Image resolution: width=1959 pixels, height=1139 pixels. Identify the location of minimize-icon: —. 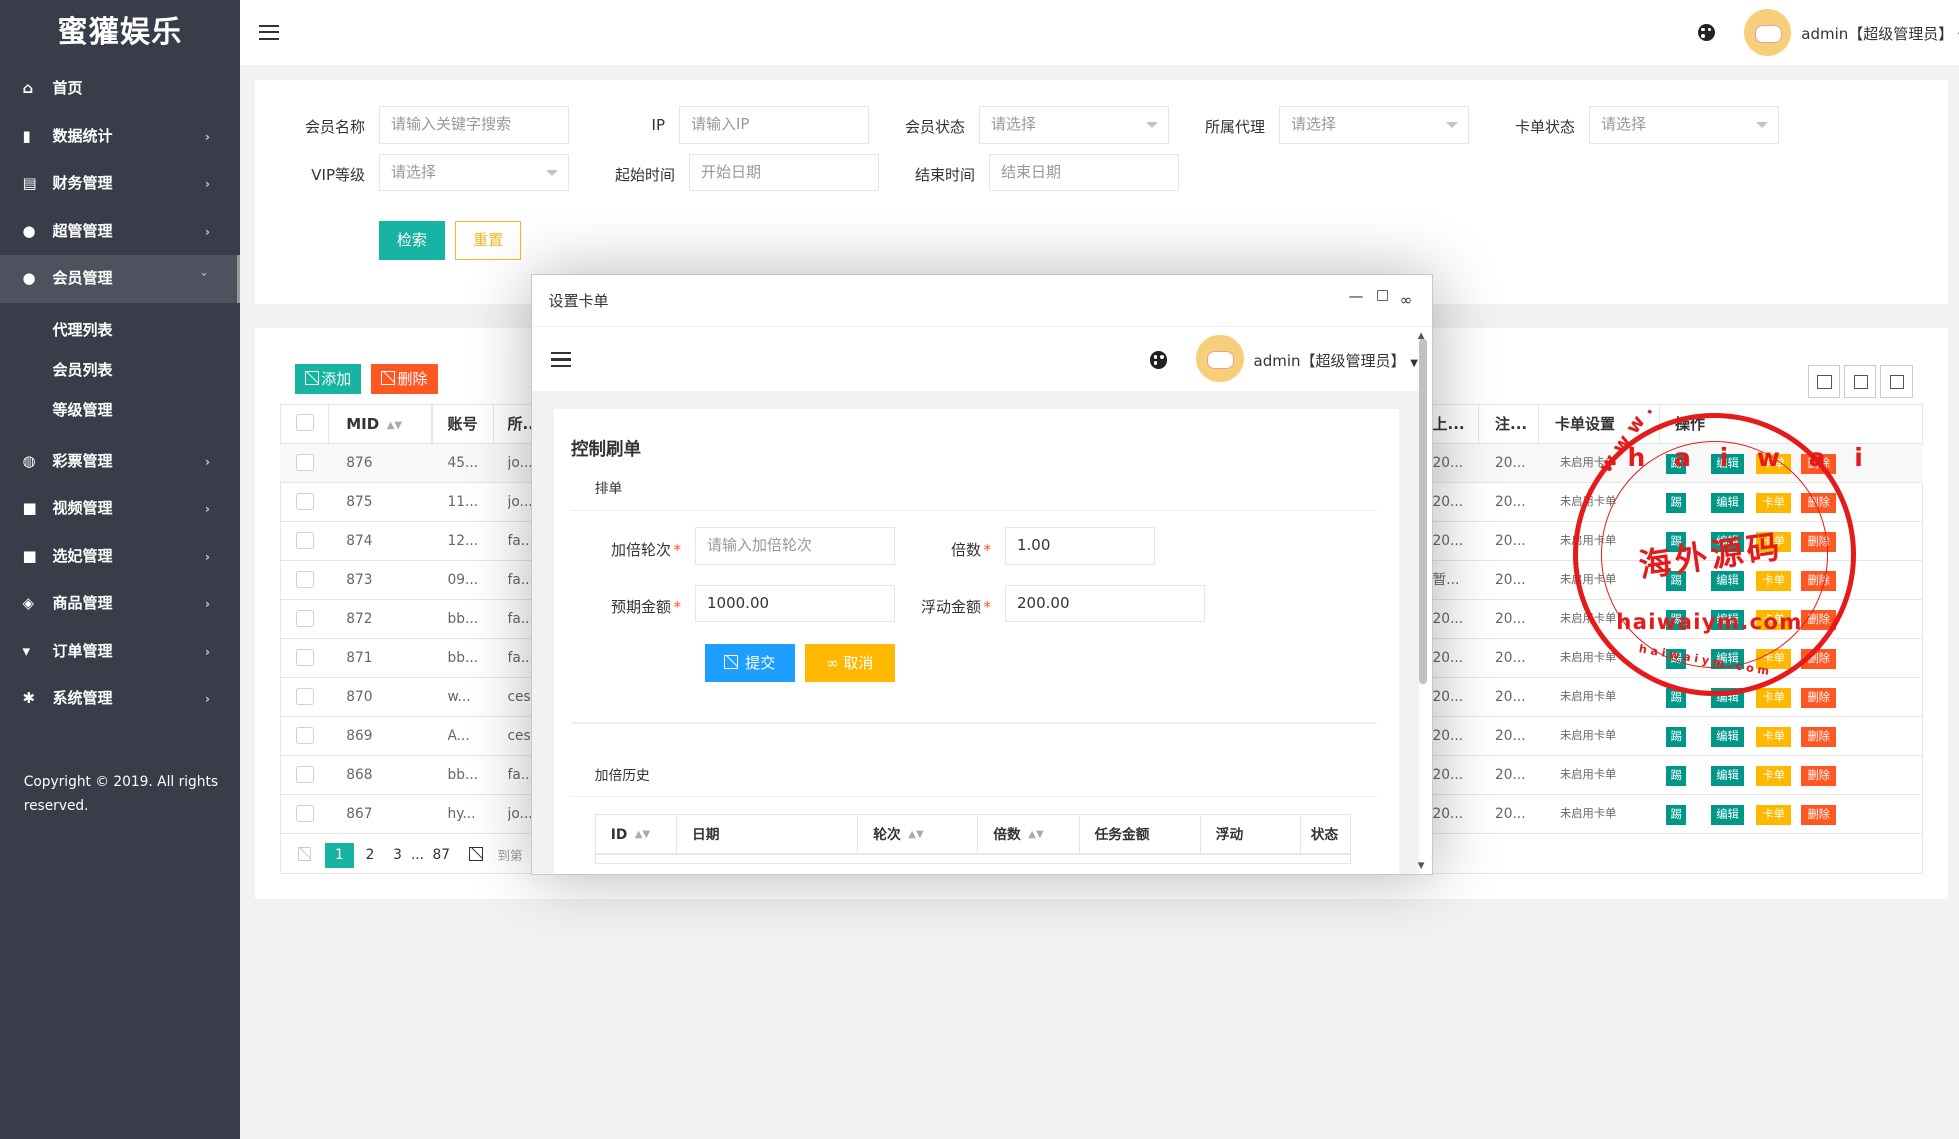
(1356, 296).